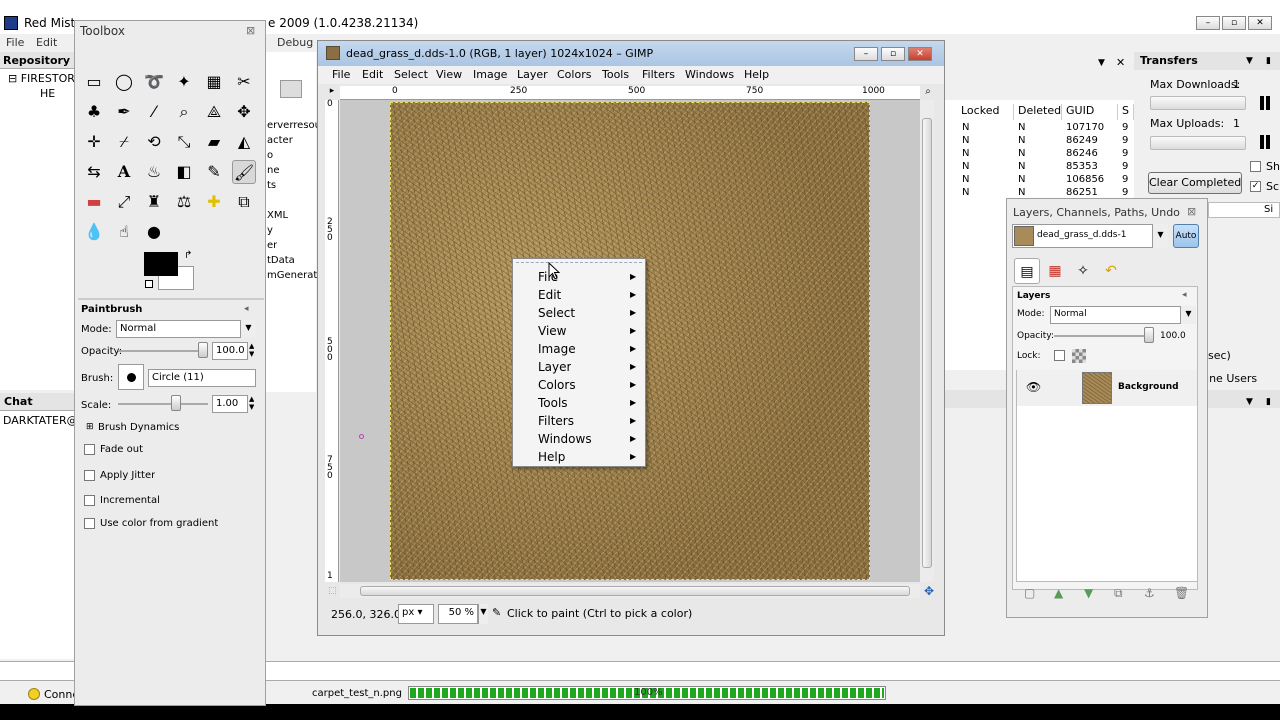  I want to click on opacity-slider-thumb, so click(203, 350).